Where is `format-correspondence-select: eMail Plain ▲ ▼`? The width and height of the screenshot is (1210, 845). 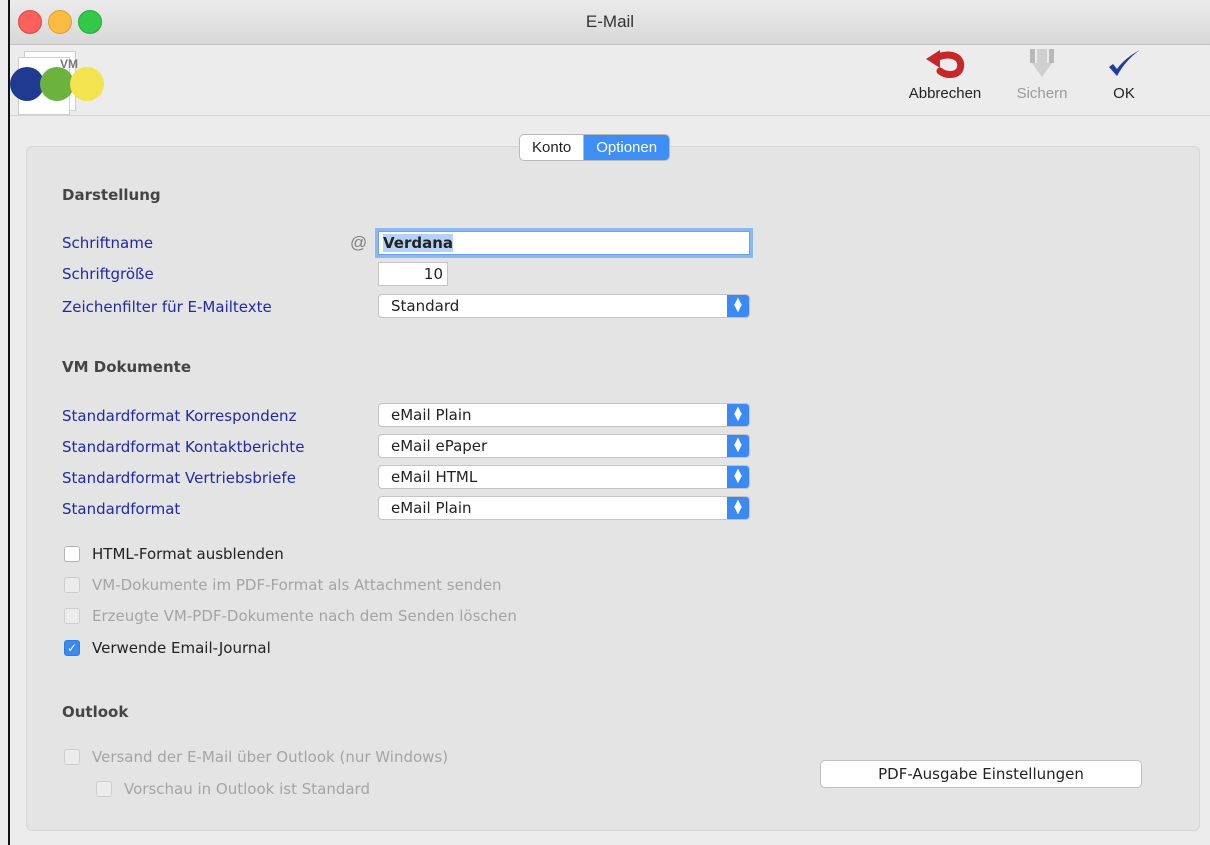
format-correspondence-select: eMail Plain ▲ ▼ is located at coordinates (564, 415).